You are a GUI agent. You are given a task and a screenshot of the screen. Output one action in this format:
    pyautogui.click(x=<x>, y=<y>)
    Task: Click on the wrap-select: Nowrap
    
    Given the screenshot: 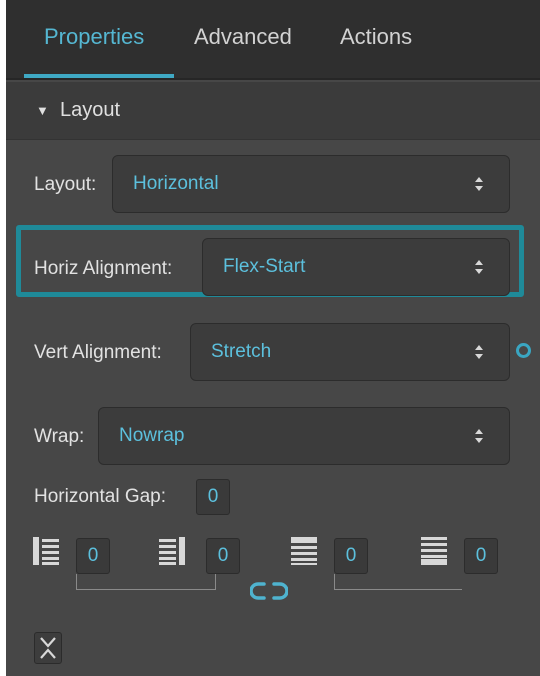 What is the action you would take?
    pyautogui.click(x=304, y=436)
    